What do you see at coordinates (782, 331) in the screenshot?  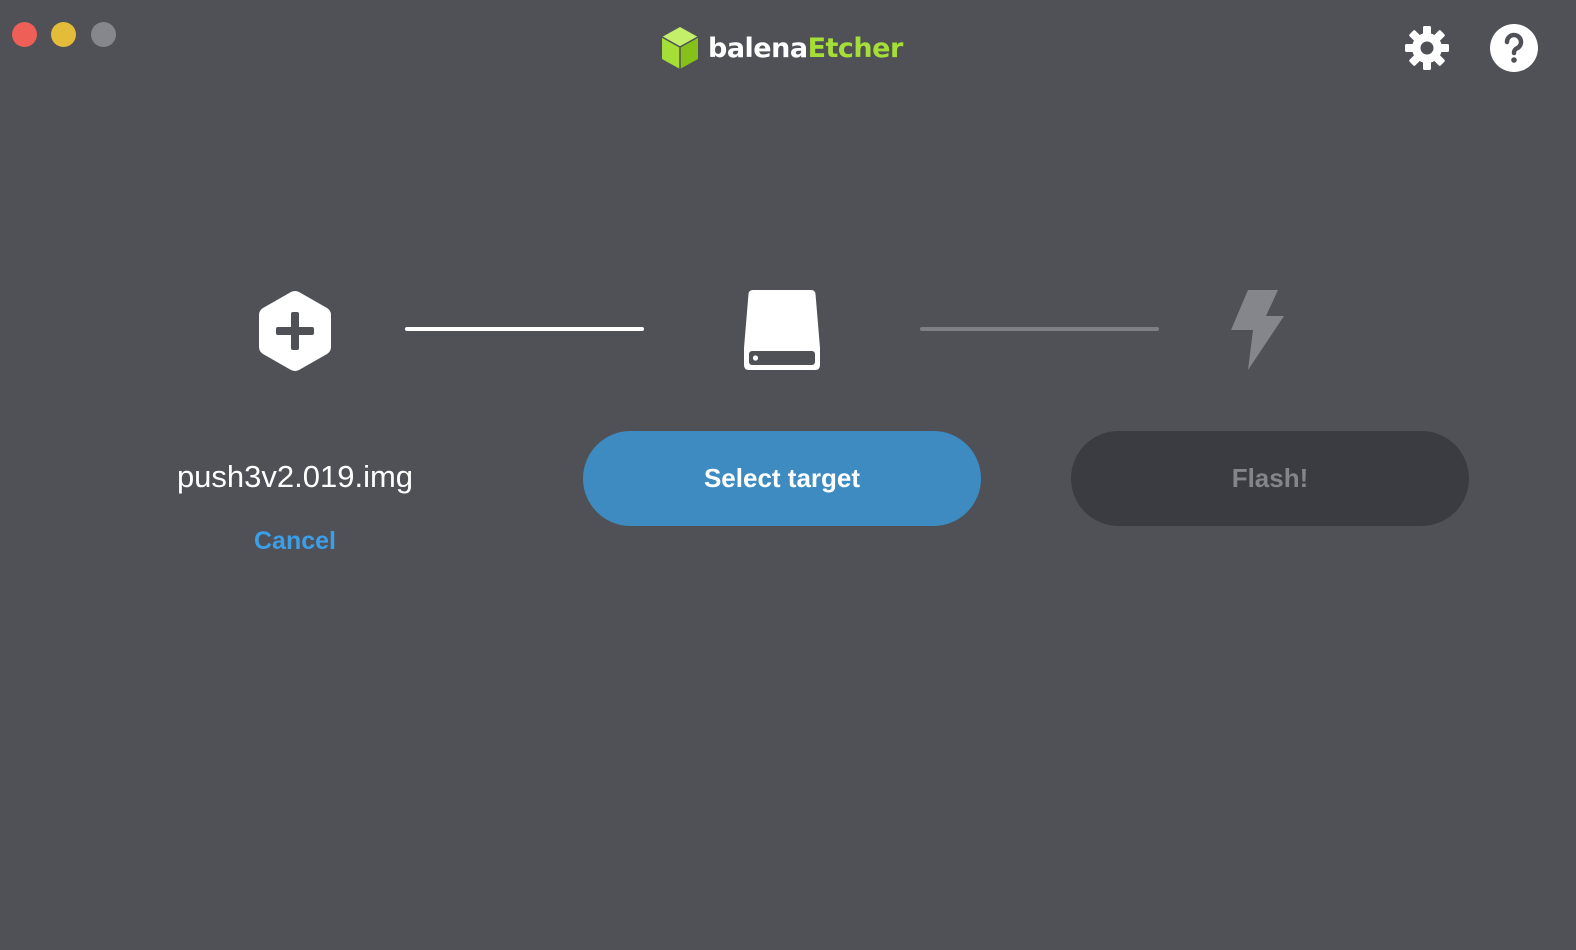 I see `drive-icon` at bounding box center [782, 331].